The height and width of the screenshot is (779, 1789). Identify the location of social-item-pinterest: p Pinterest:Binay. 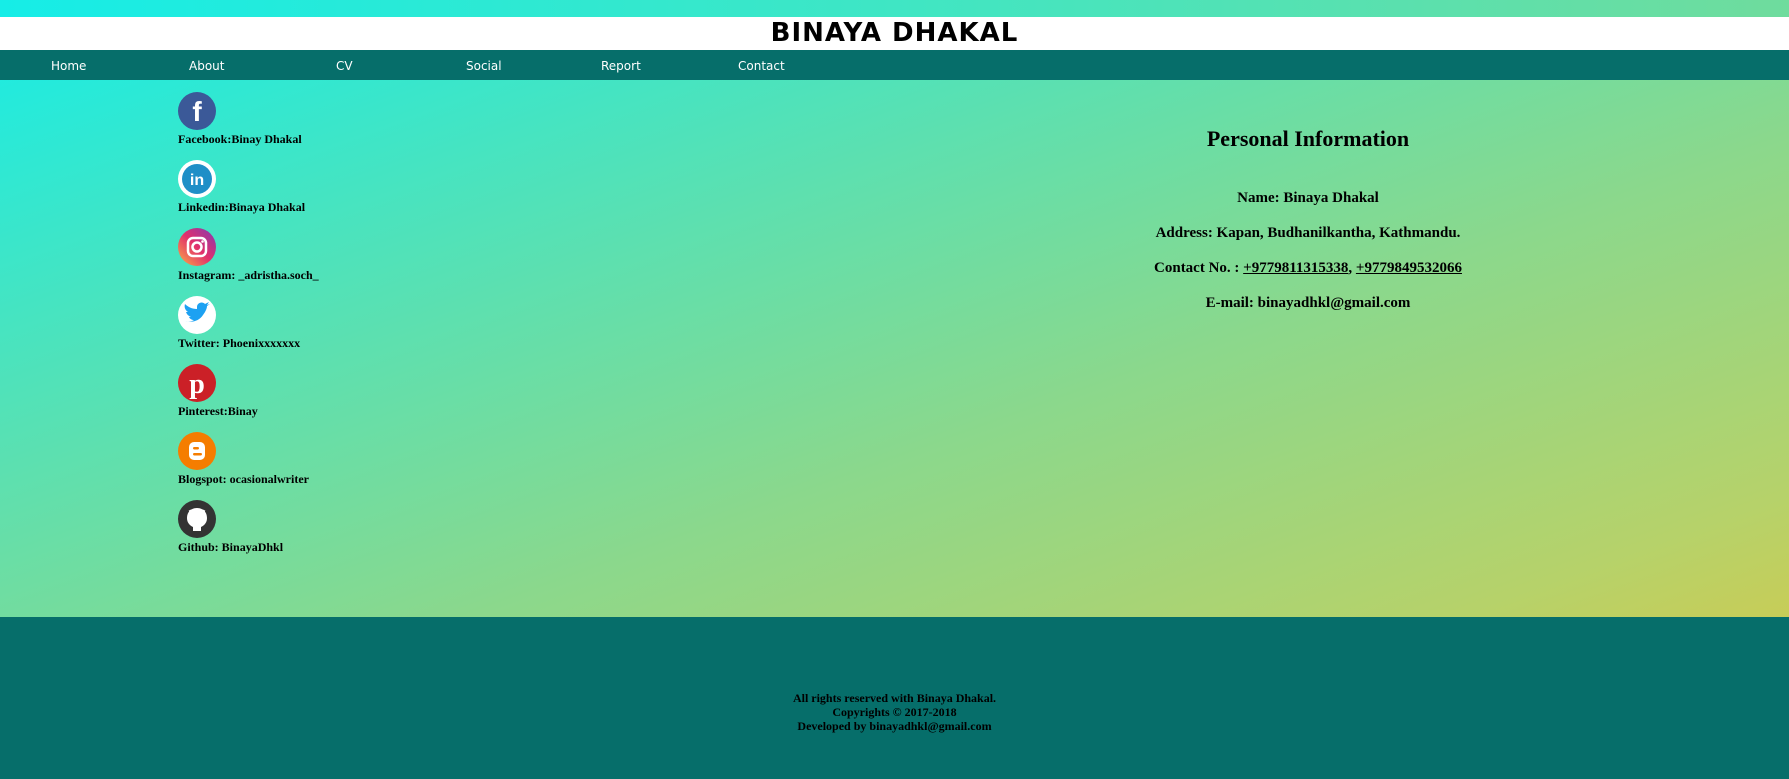
(248, 398).